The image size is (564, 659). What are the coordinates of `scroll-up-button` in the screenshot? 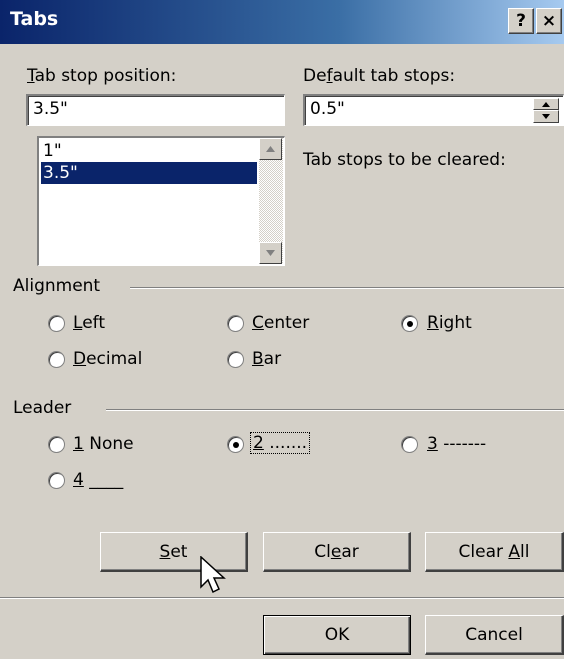 It's located at (270, 149).